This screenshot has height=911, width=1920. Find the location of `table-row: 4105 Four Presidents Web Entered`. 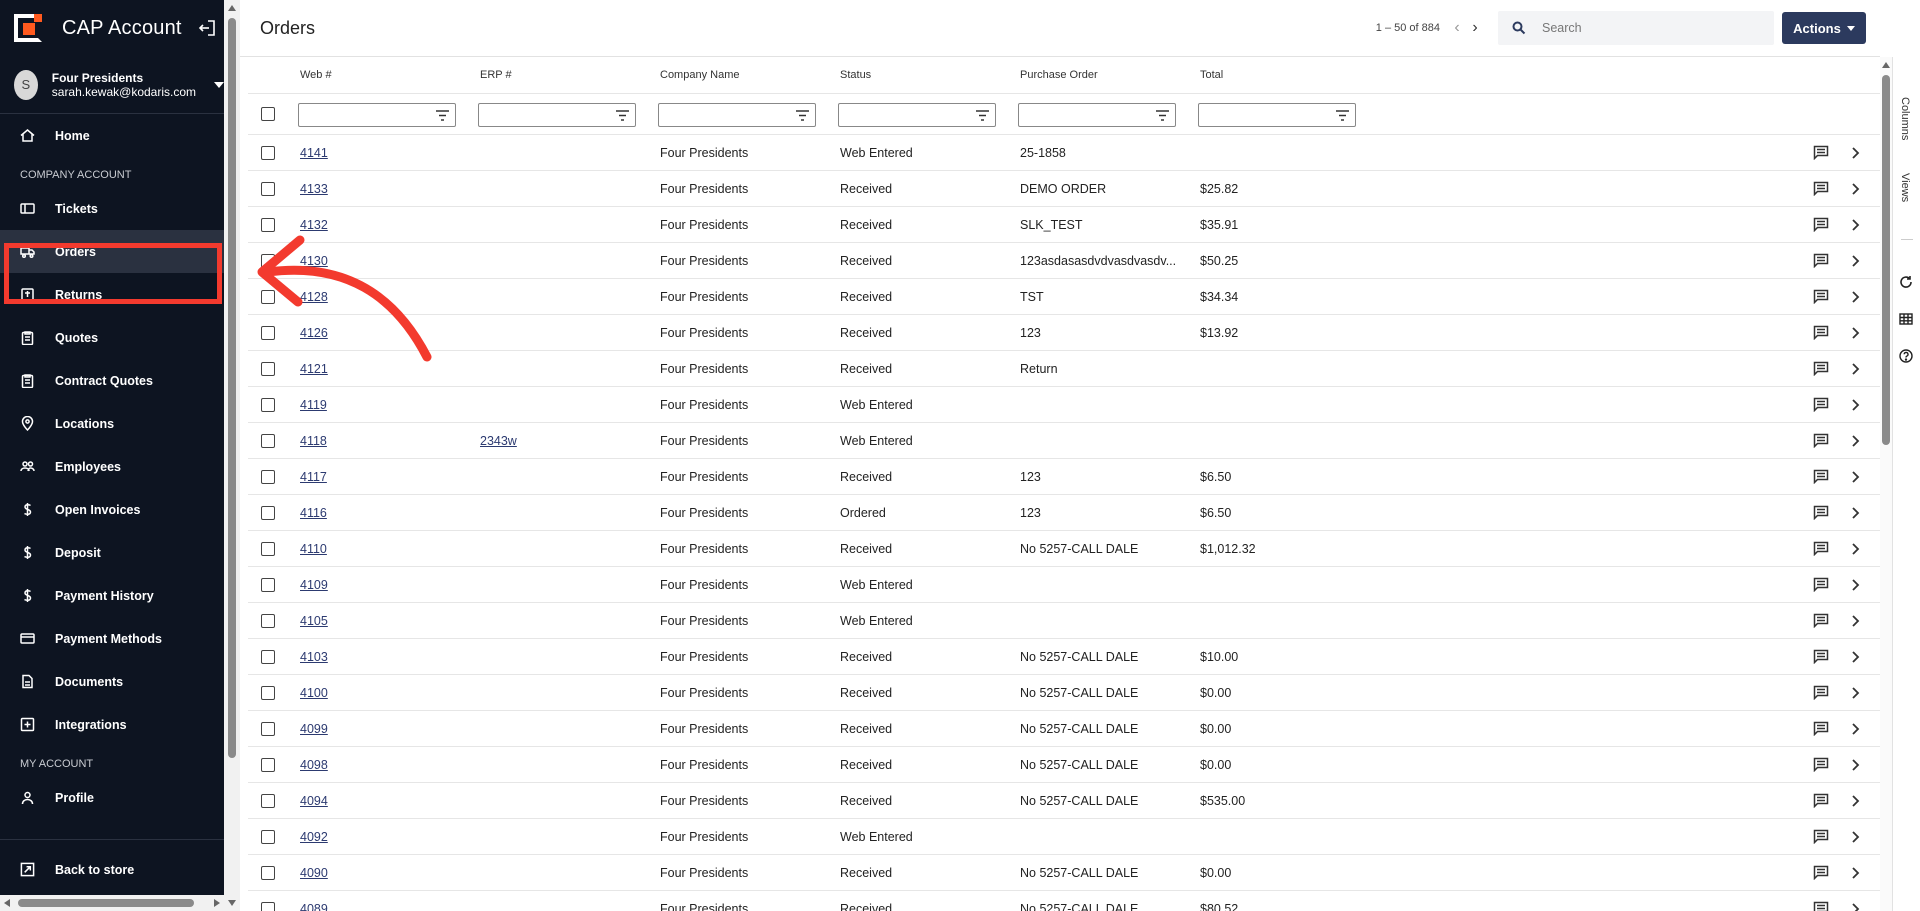

table-row: 4105 Four Presidents Web Entered is located at coordinates (1064, 621).